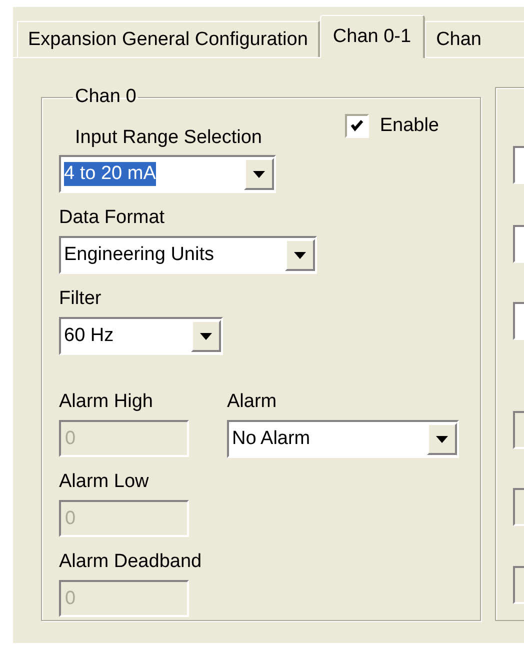 Image resolution: width=524 pixels, height=646 pixels. Describe the element at coordinates (104, 482) in the screenshot. I see `field-label: Alarm Low` at that location.